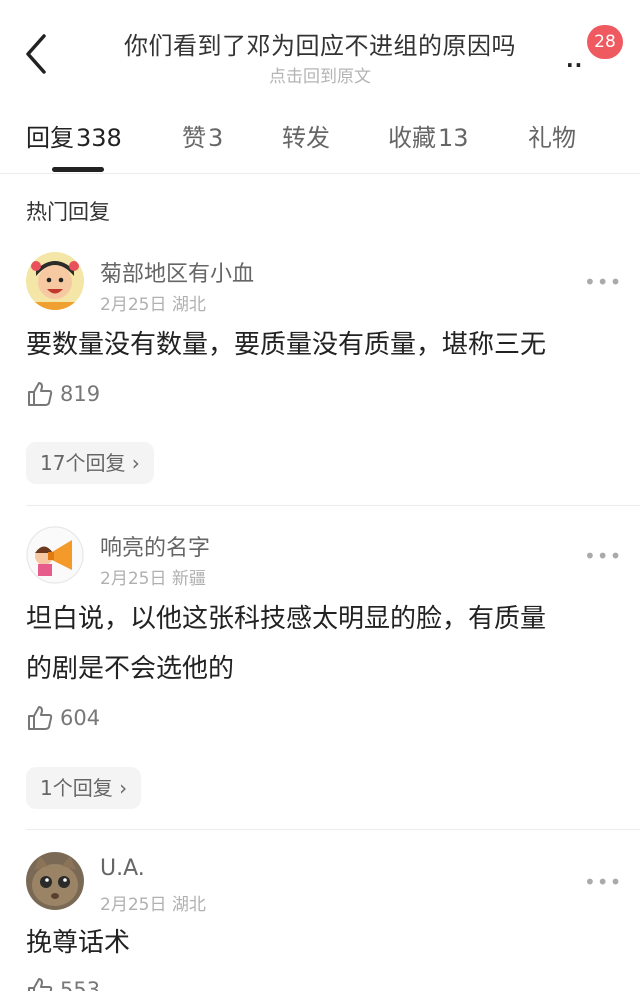  I want to click on view-replies-button: 1个回复 ›, so click(84, 788).